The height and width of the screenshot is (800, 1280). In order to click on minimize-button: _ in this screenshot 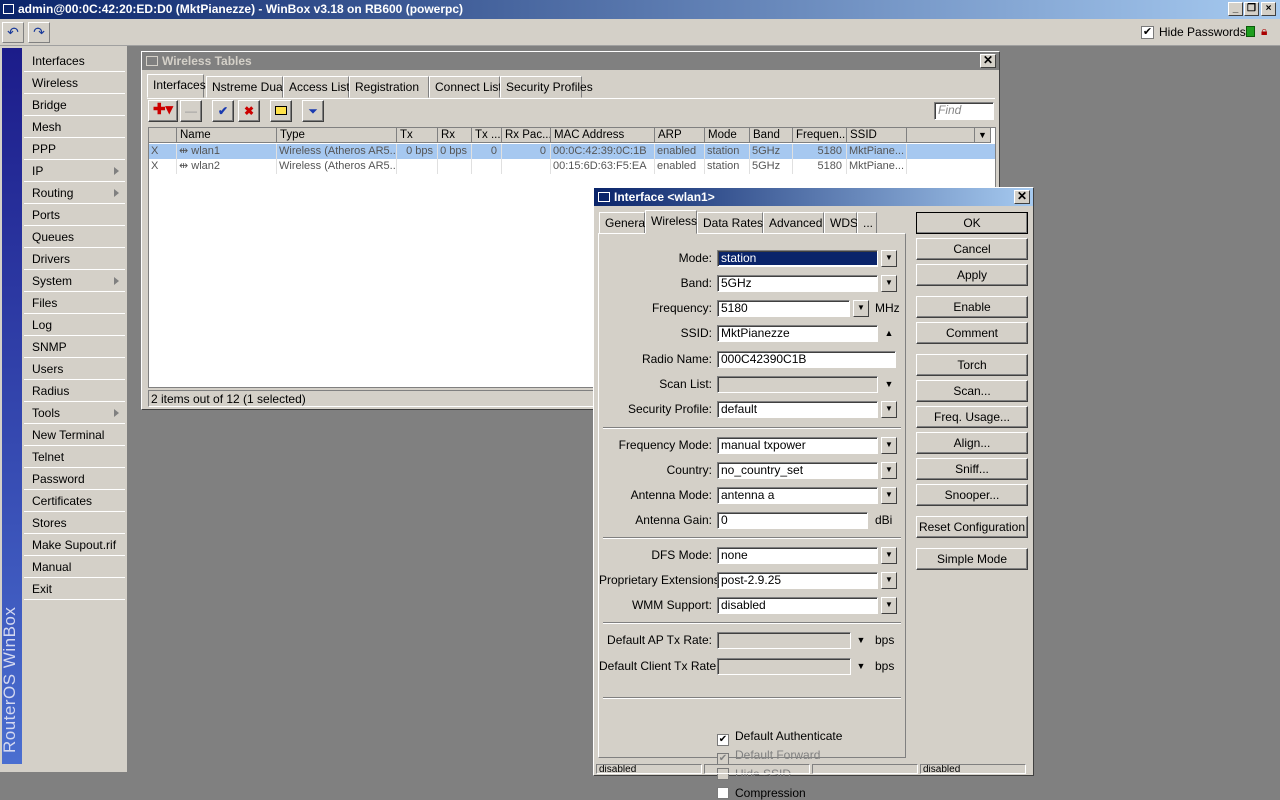, I will do `click(1235, 9)`.